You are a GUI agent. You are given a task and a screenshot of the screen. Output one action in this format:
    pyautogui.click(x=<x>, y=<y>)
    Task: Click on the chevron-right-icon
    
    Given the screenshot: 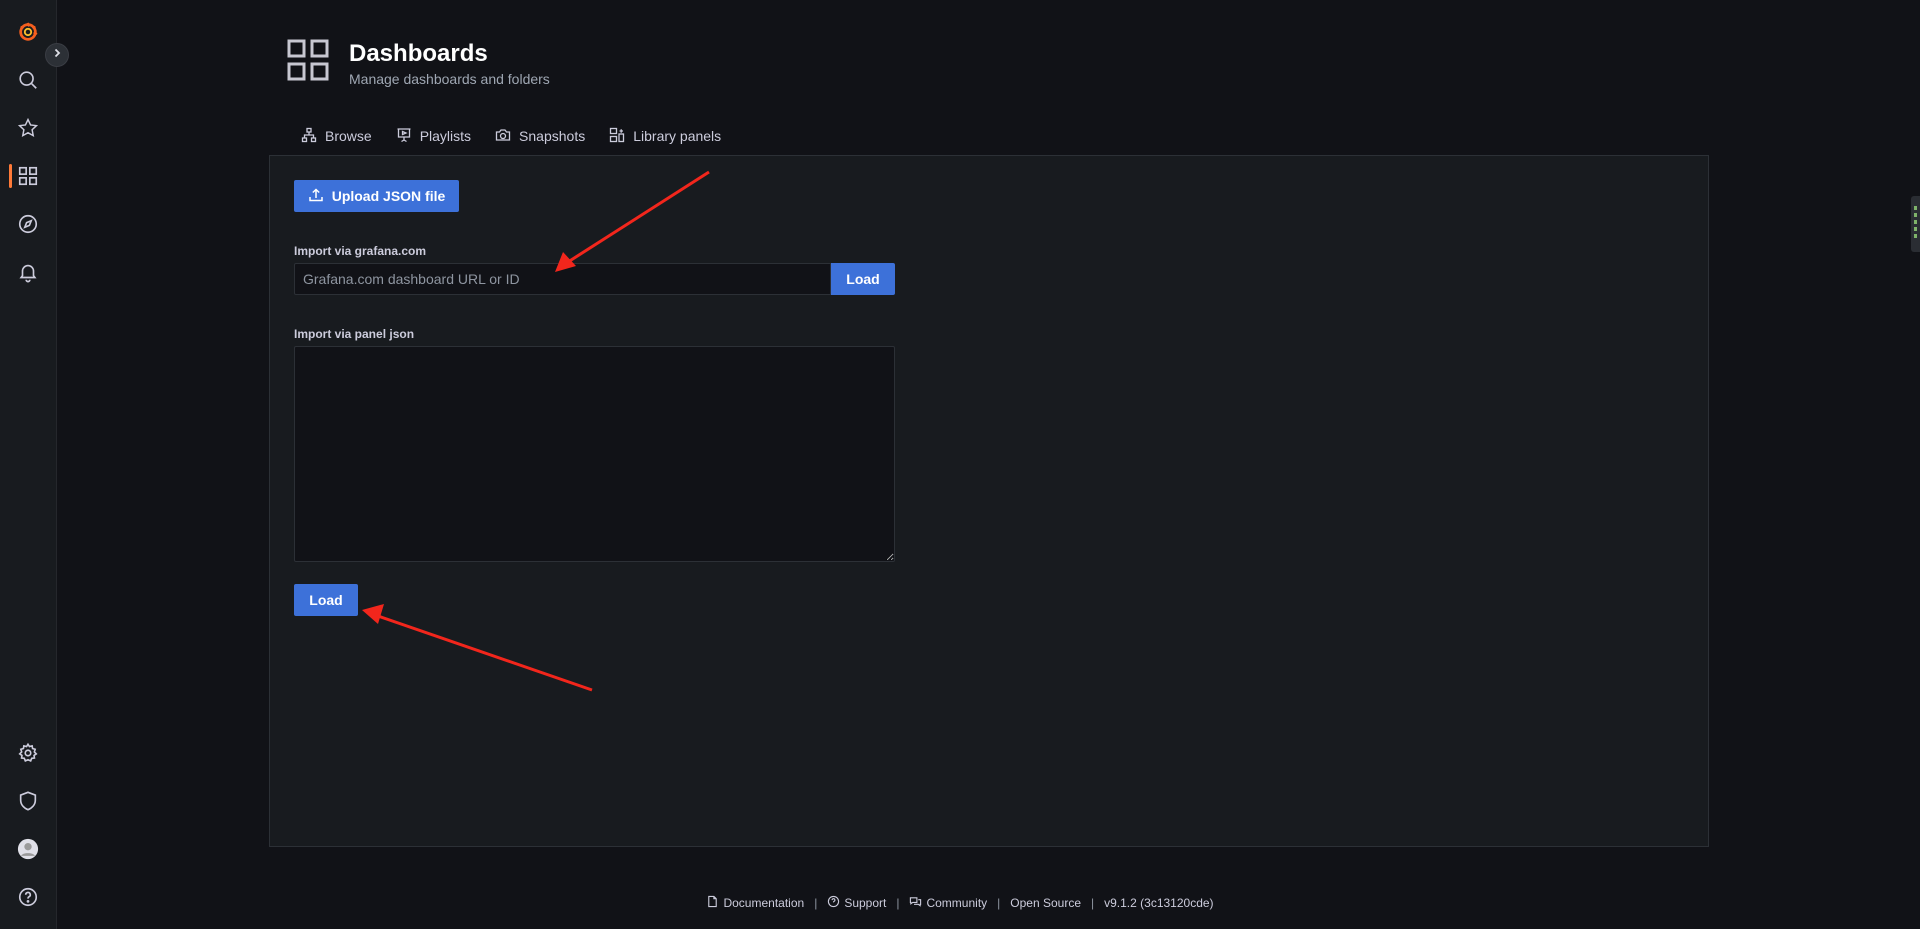 What is the action you would take?
    pyautogui.click(x=57, y=55)
    